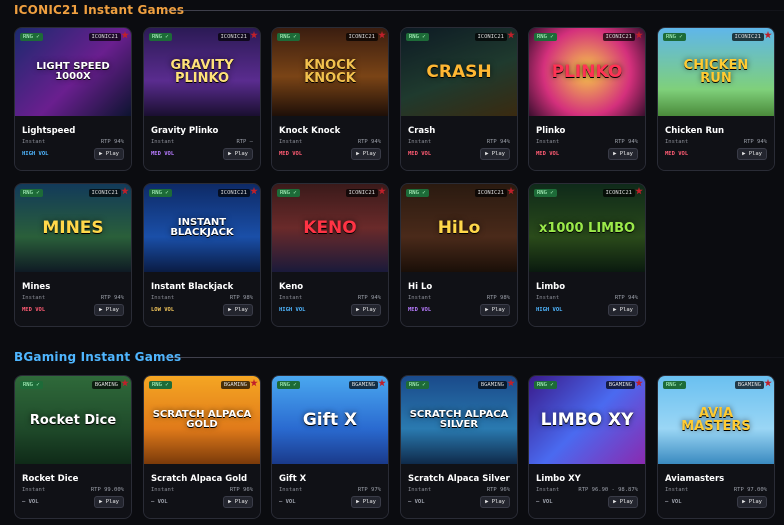  Describe the element at coordinates (330, 143) in the screenshot. I see `game-info: Knock Knock Instant RTP 94% MED VOL ▶ Play` at that location.